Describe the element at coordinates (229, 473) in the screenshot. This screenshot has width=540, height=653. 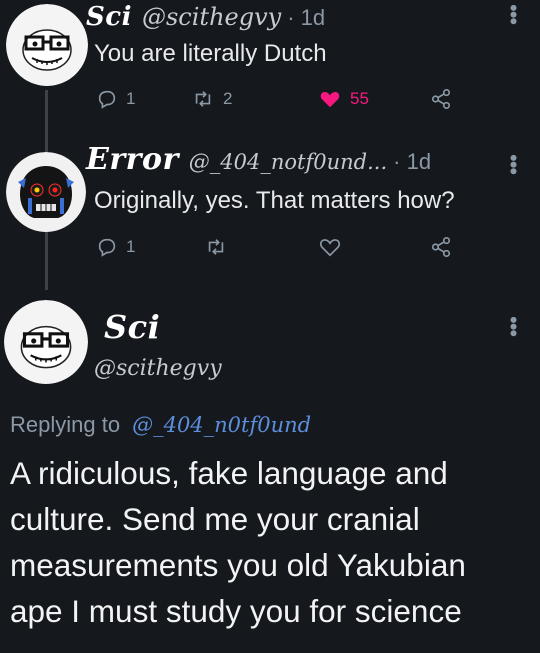
I see `main-tweet-line: A ridiculous, fake language and` at that location.